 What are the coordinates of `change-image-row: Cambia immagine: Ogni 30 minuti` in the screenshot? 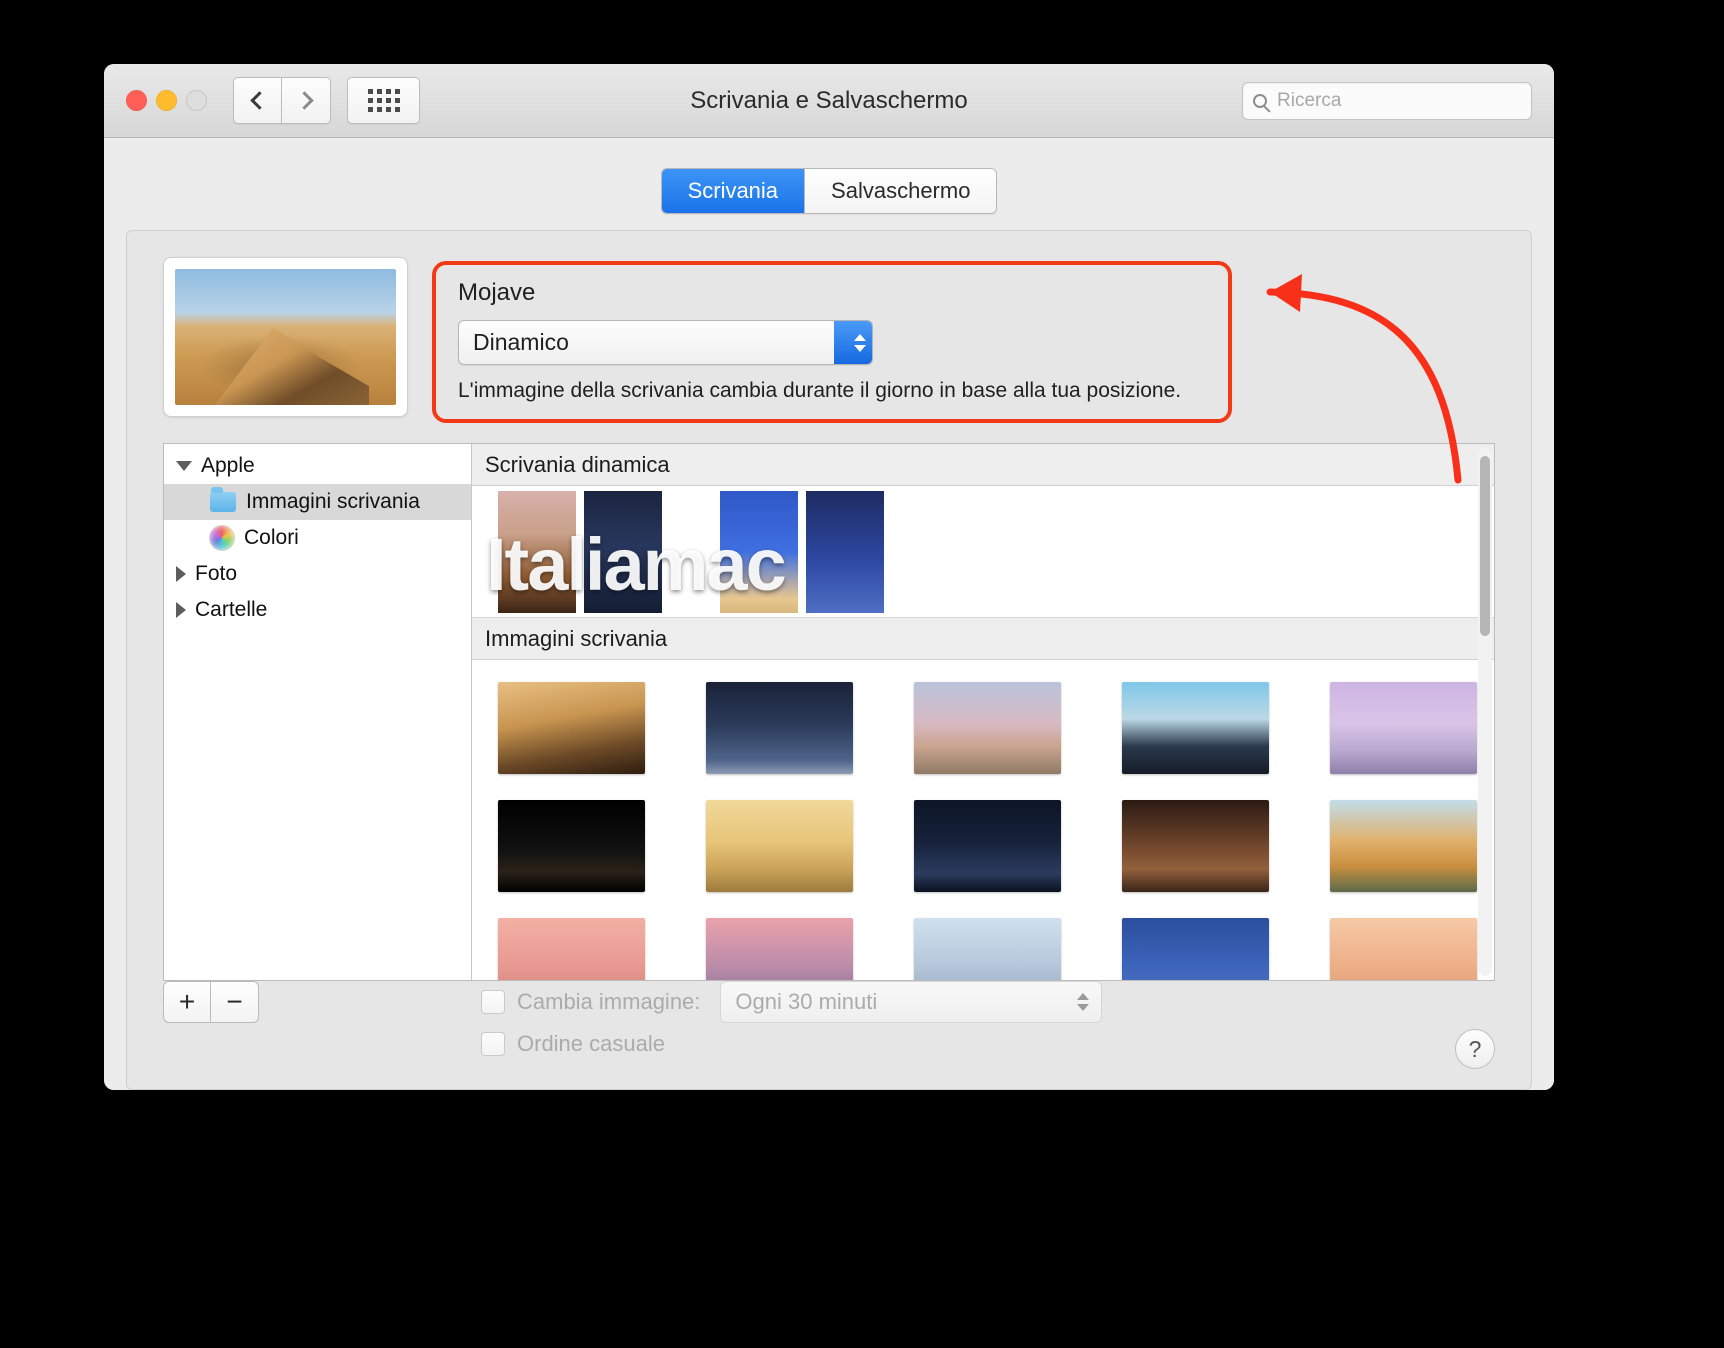 It's located at (792, 1002).